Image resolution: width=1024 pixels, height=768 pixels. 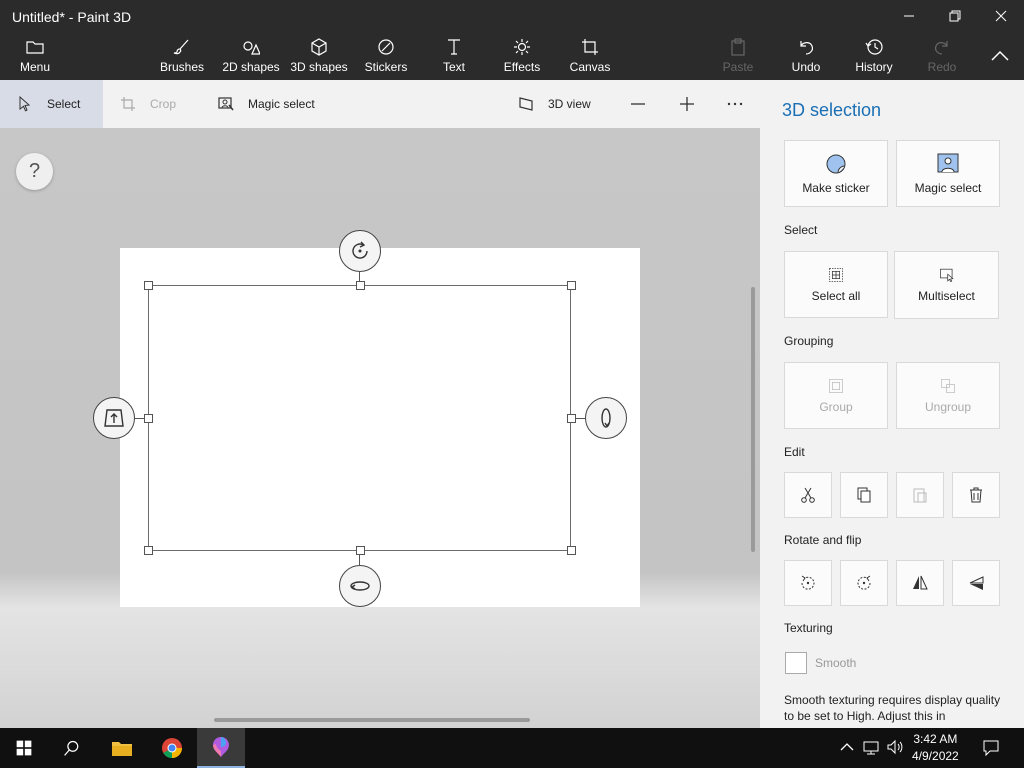 I want to click on undo-button: Undo, so click(x=806, y=58).